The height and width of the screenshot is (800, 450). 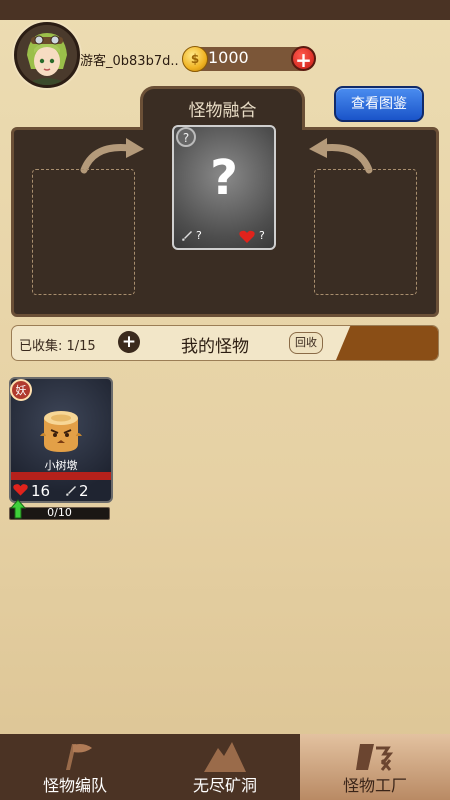 What do you see at coordinates (83, 232) in the screenshot?
I see `fusion-slot-left` at bounding box center [83, 232].